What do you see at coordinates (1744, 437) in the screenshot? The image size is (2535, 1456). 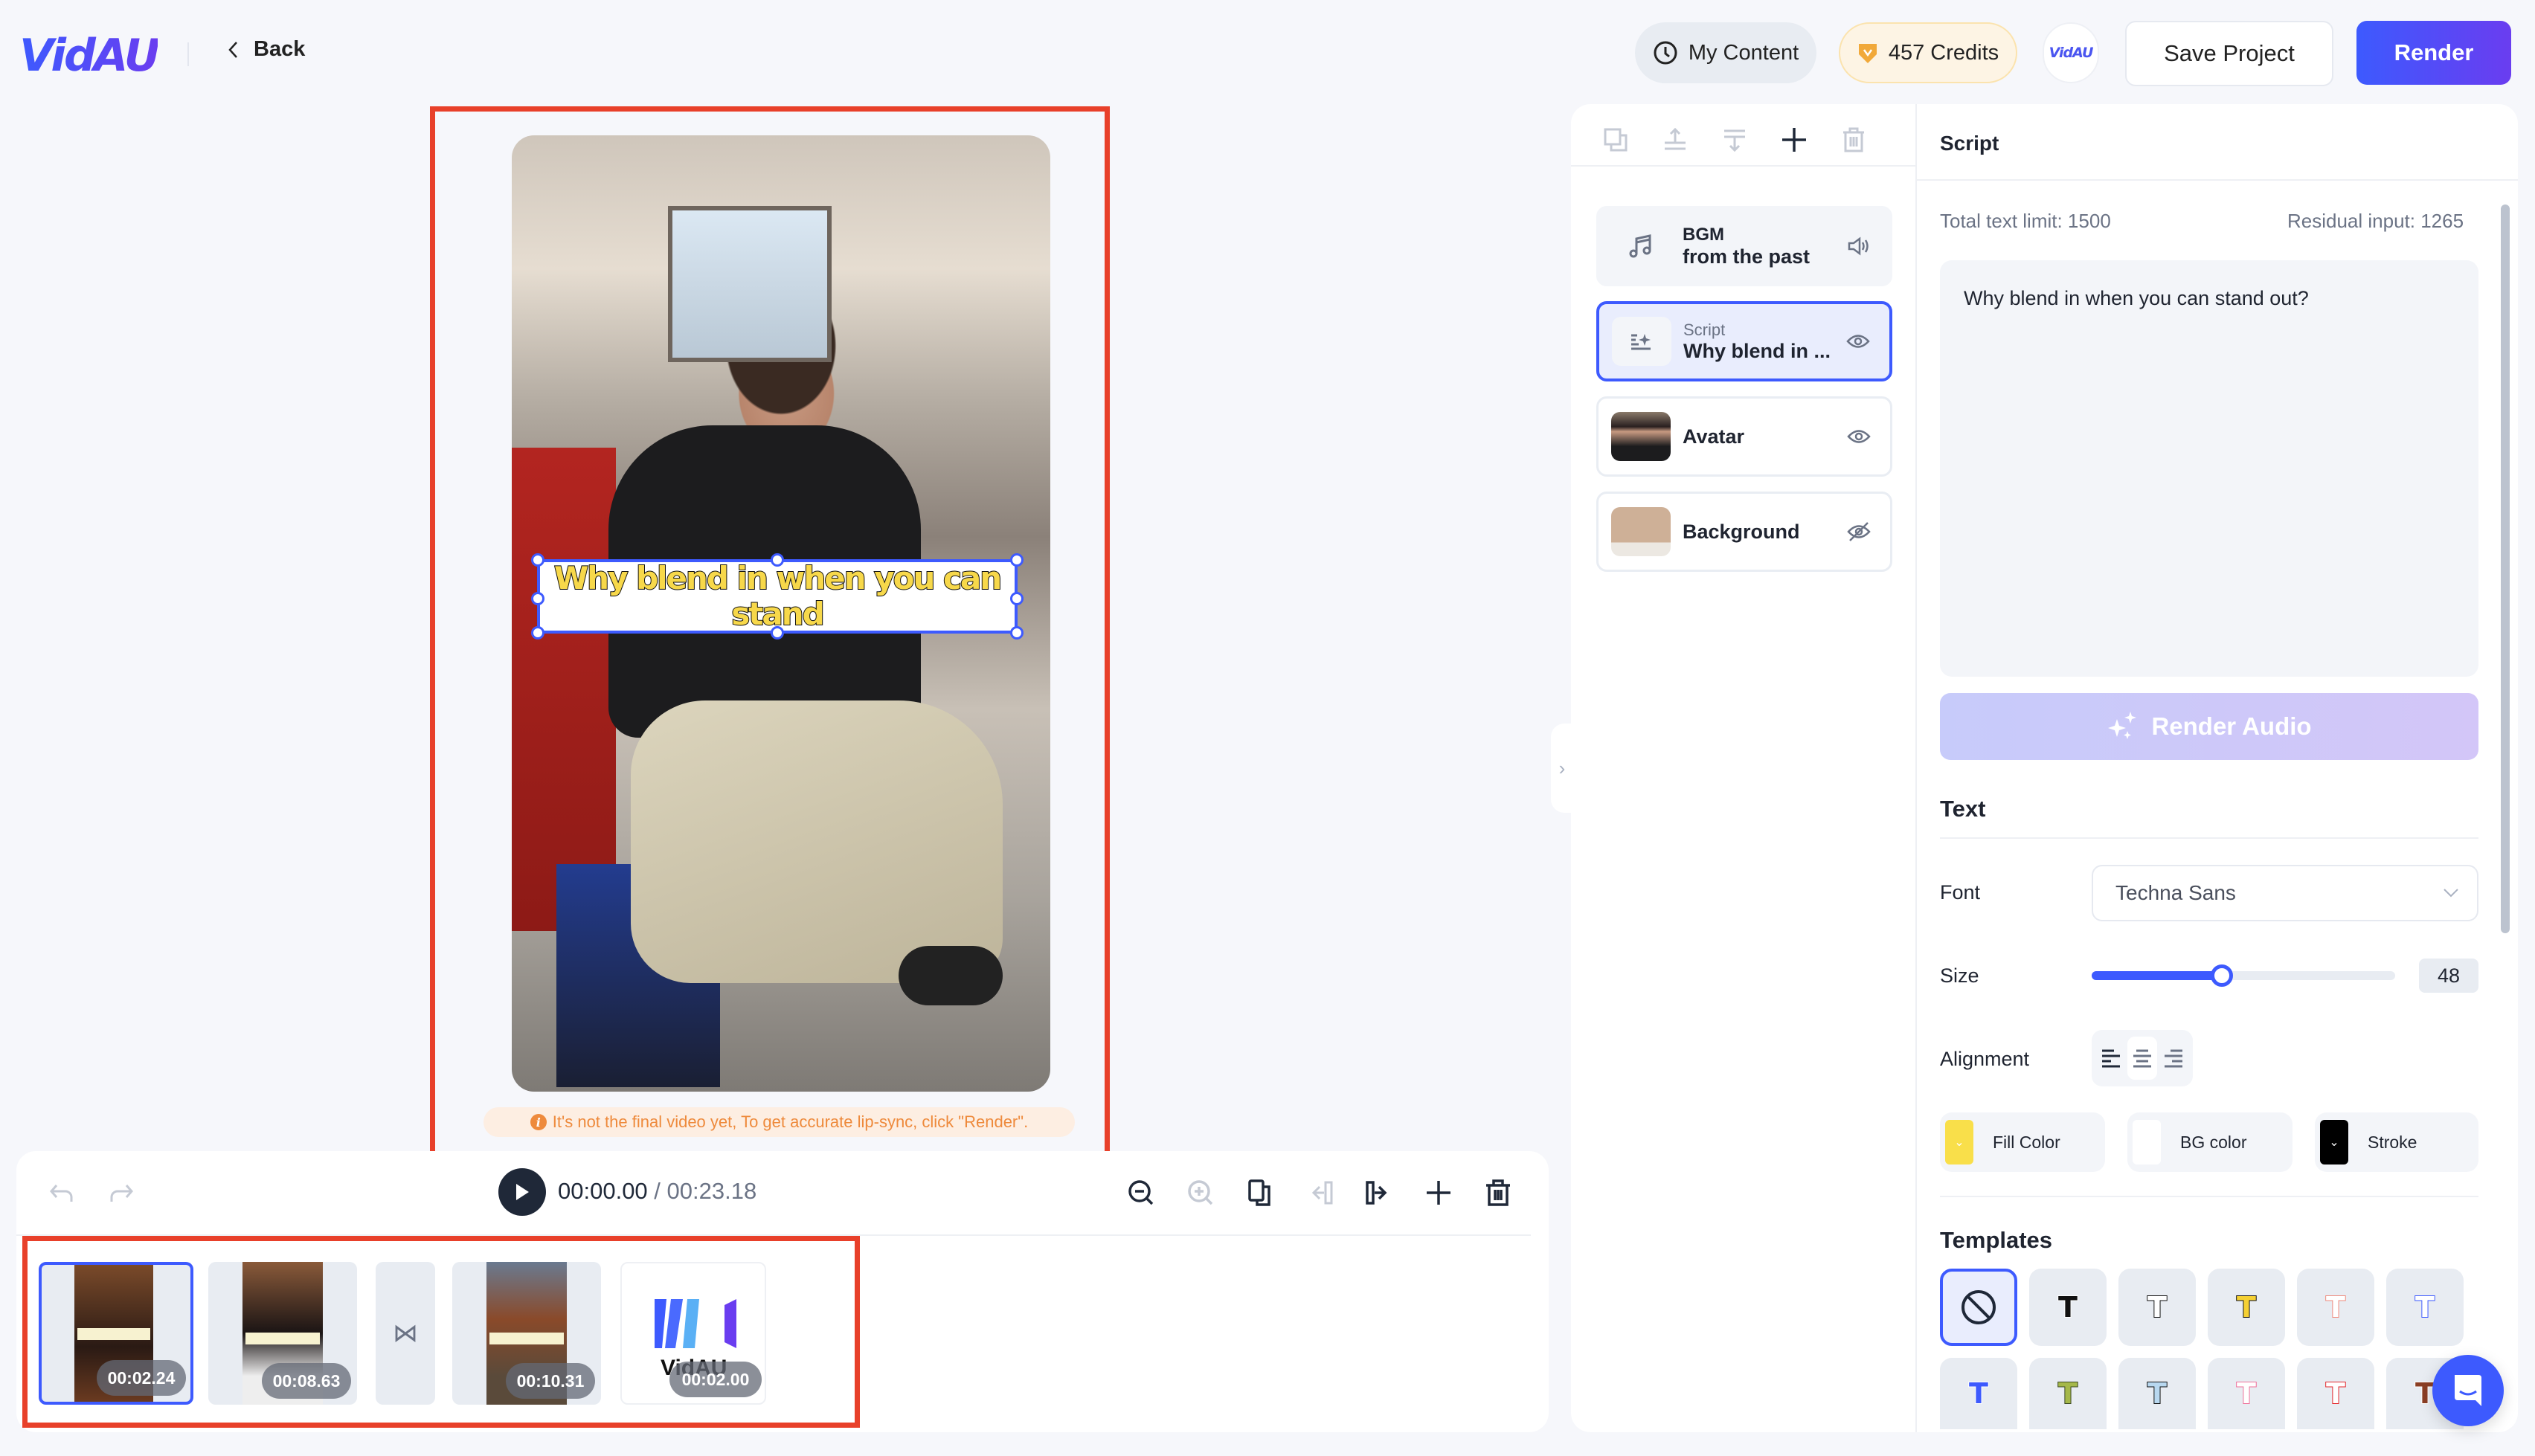 I see `layer-avatar: Avatar` at bounding box center [1744, 437].